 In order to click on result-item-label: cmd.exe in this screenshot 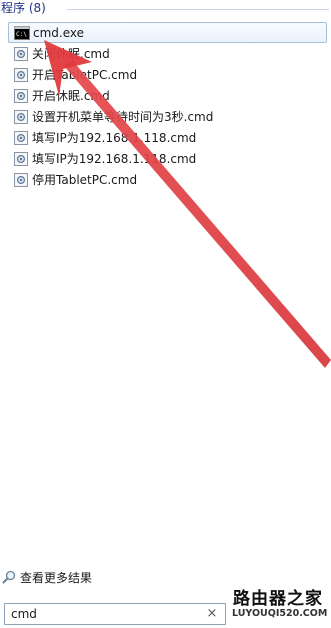, I will do `click(59, 32)`.